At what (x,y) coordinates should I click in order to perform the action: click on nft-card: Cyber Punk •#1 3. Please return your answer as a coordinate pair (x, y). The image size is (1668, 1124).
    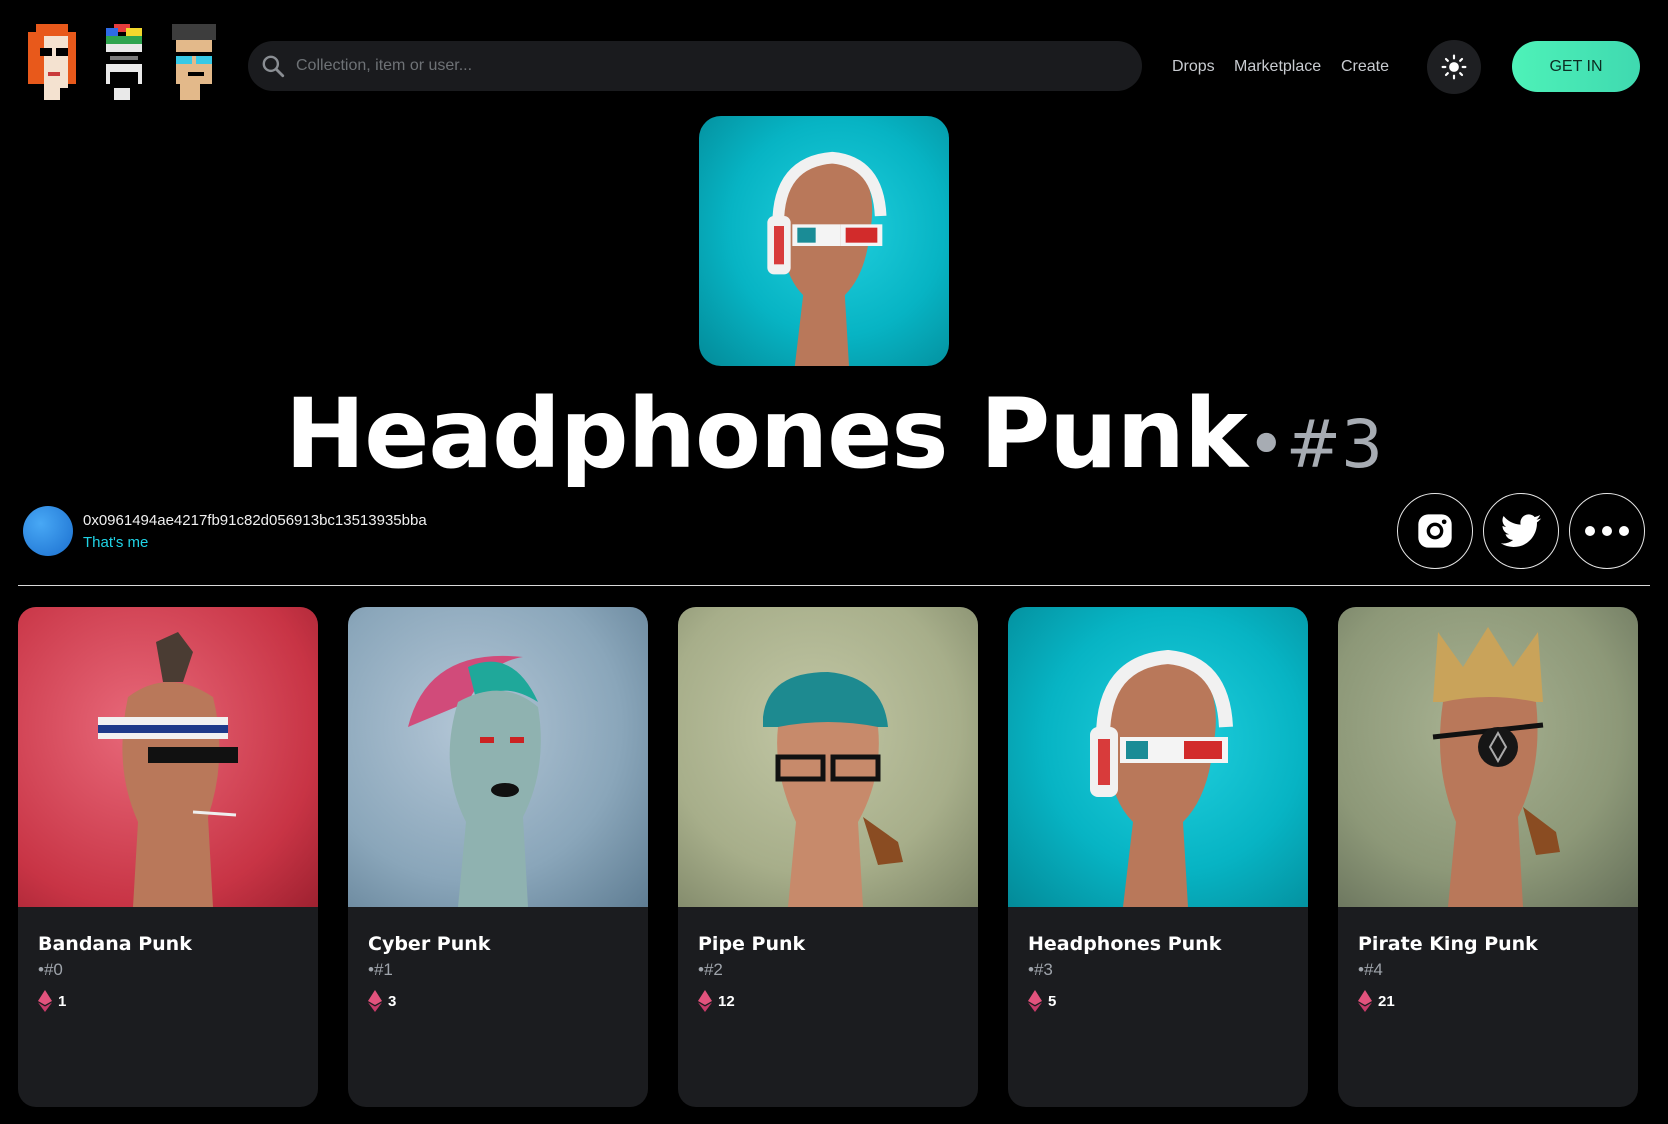
    Looking at the image, I should click on (498, 857).